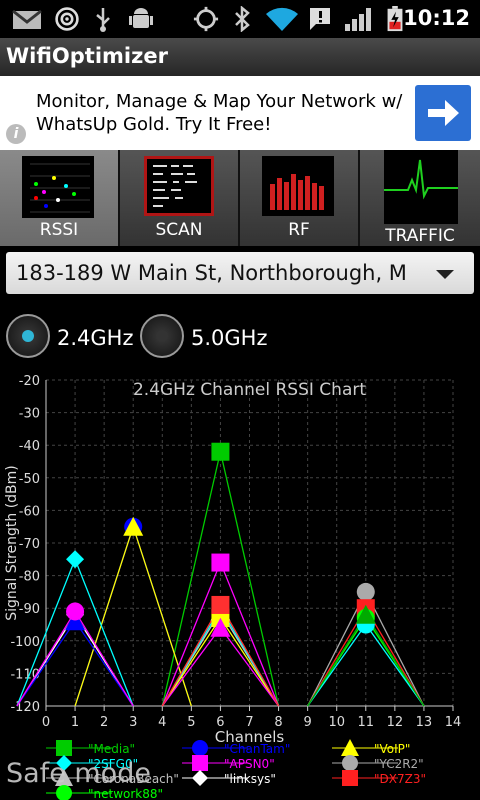  I want to click on tab-traffic-label: TRAFFIC, so click(420, 236).